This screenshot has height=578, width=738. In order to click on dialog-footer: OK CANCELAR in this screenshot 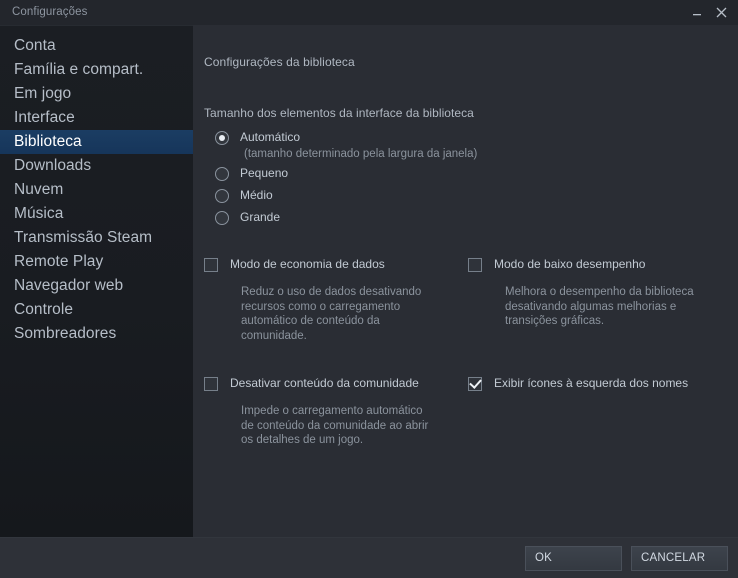, I will do `click(369, 557)`.